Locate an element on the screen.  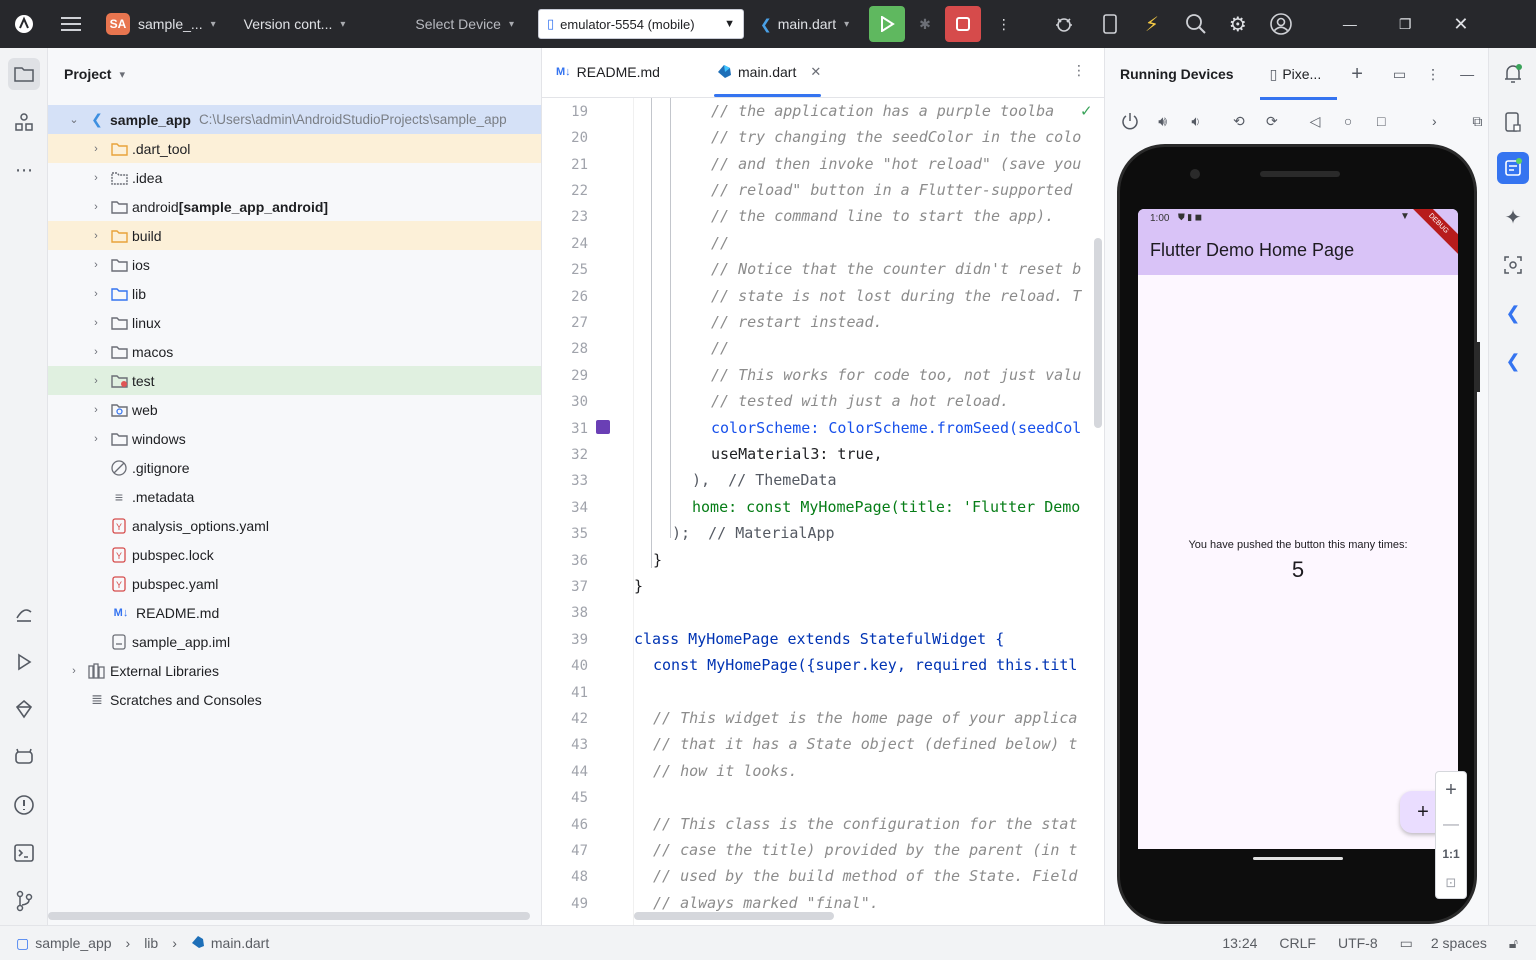
zoom-in-icon: + is located at coordinates (1451, 790).